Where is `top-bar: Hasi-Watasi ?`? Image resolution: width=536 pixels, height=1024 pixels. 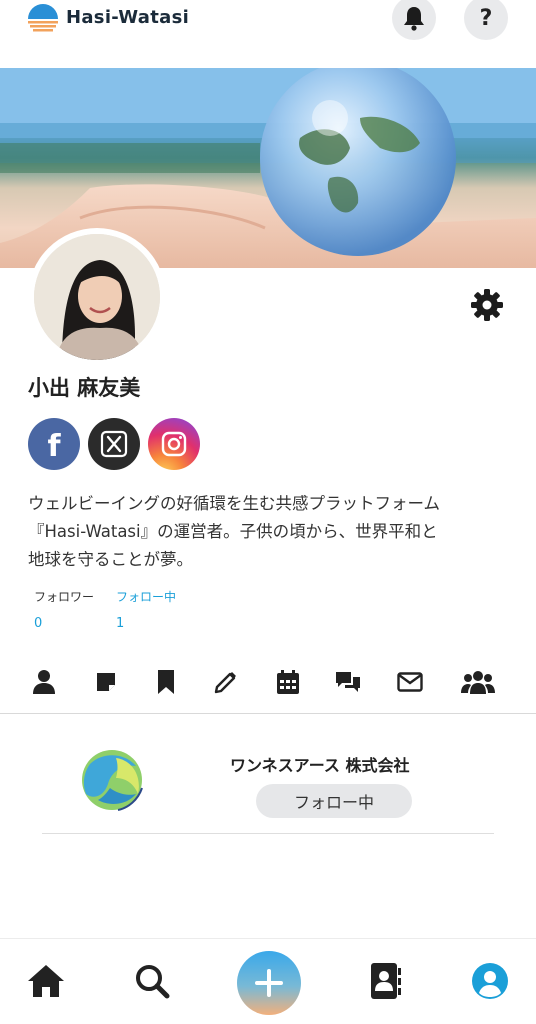
top-bar: Hasi-Watasi ? is located at coordinates (268, 34).